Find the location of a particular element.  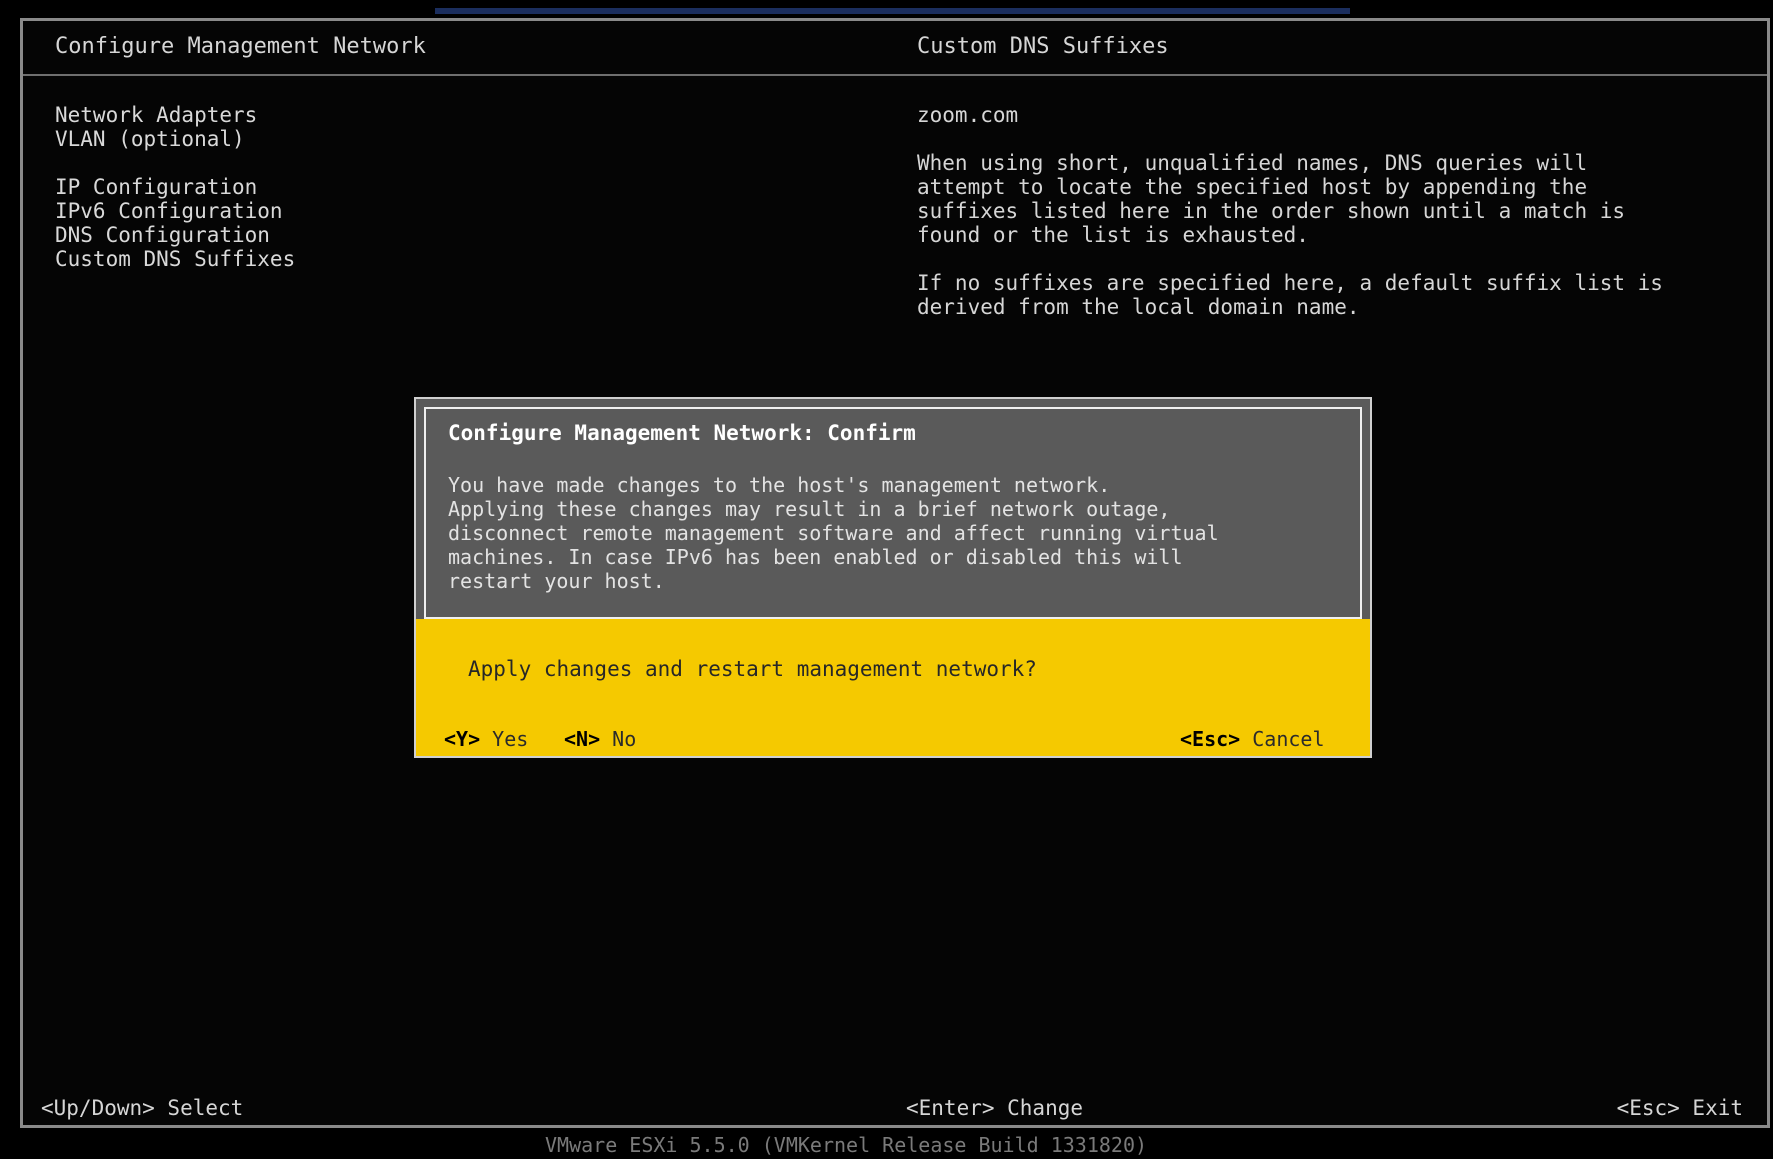

menu-spacer is located at coordinates (265, 163).